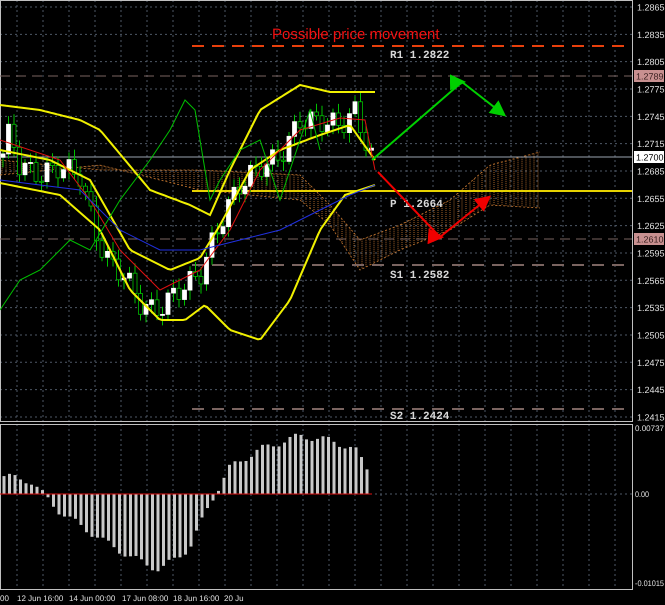  I want to click on level-label: S1 1.2582, so click(420, 276).